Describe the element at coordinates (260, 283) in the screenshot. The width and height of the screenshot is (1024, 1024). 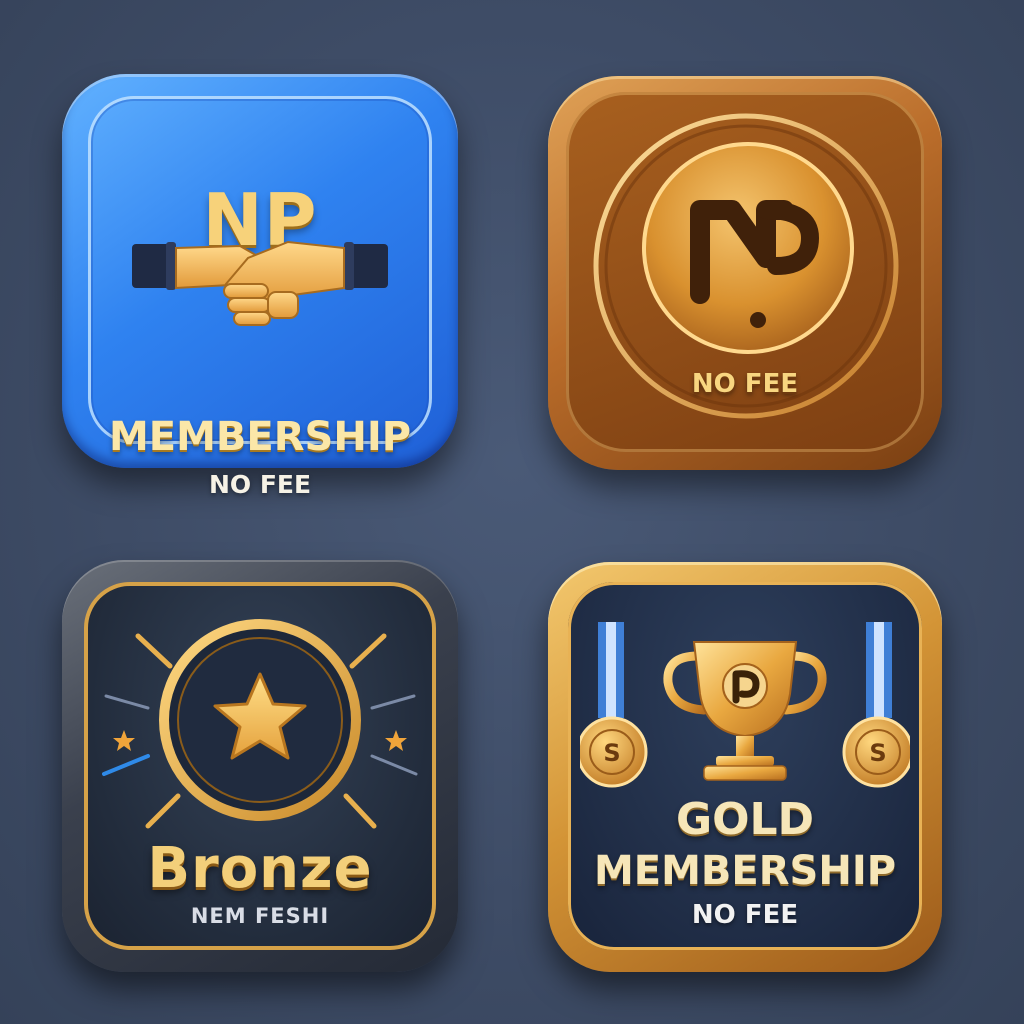
I see `handshake-icon` at that location.